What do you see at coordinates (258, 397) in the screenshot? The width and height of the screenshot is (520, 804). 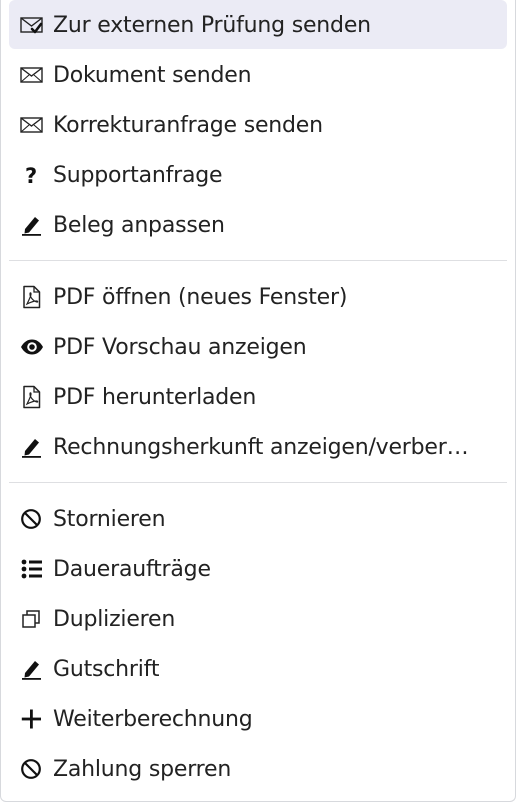 I see `menu-item-download-pdf: PDF herunterladen` at bounding box center [258, 397].